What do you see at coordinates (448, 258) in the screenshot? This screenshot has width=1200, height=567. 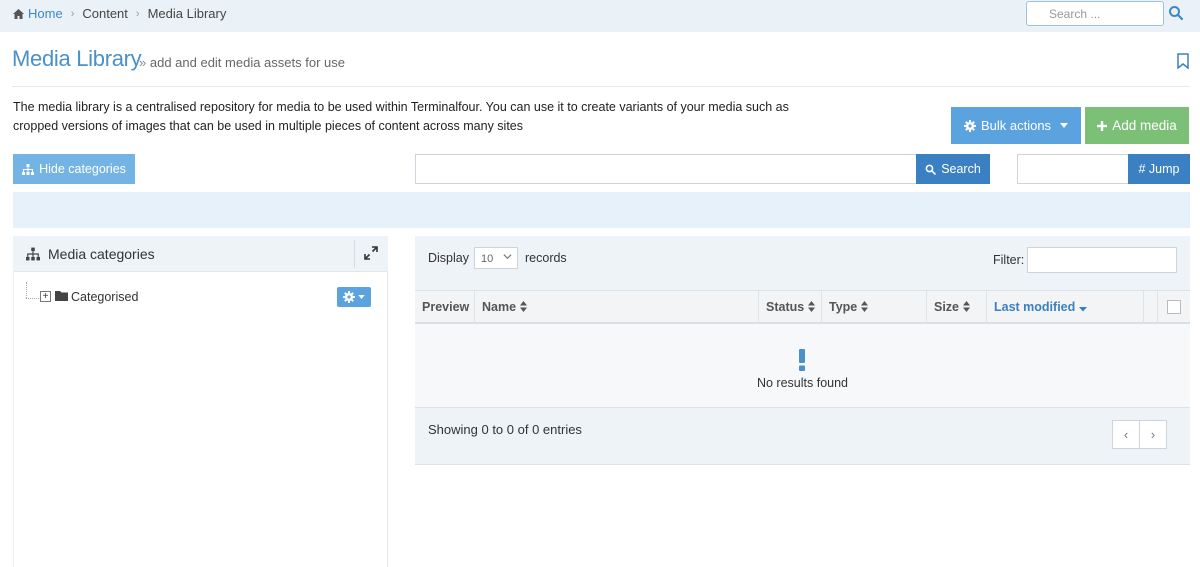 I see `display-label: Display` at bounding box center [448, 258].